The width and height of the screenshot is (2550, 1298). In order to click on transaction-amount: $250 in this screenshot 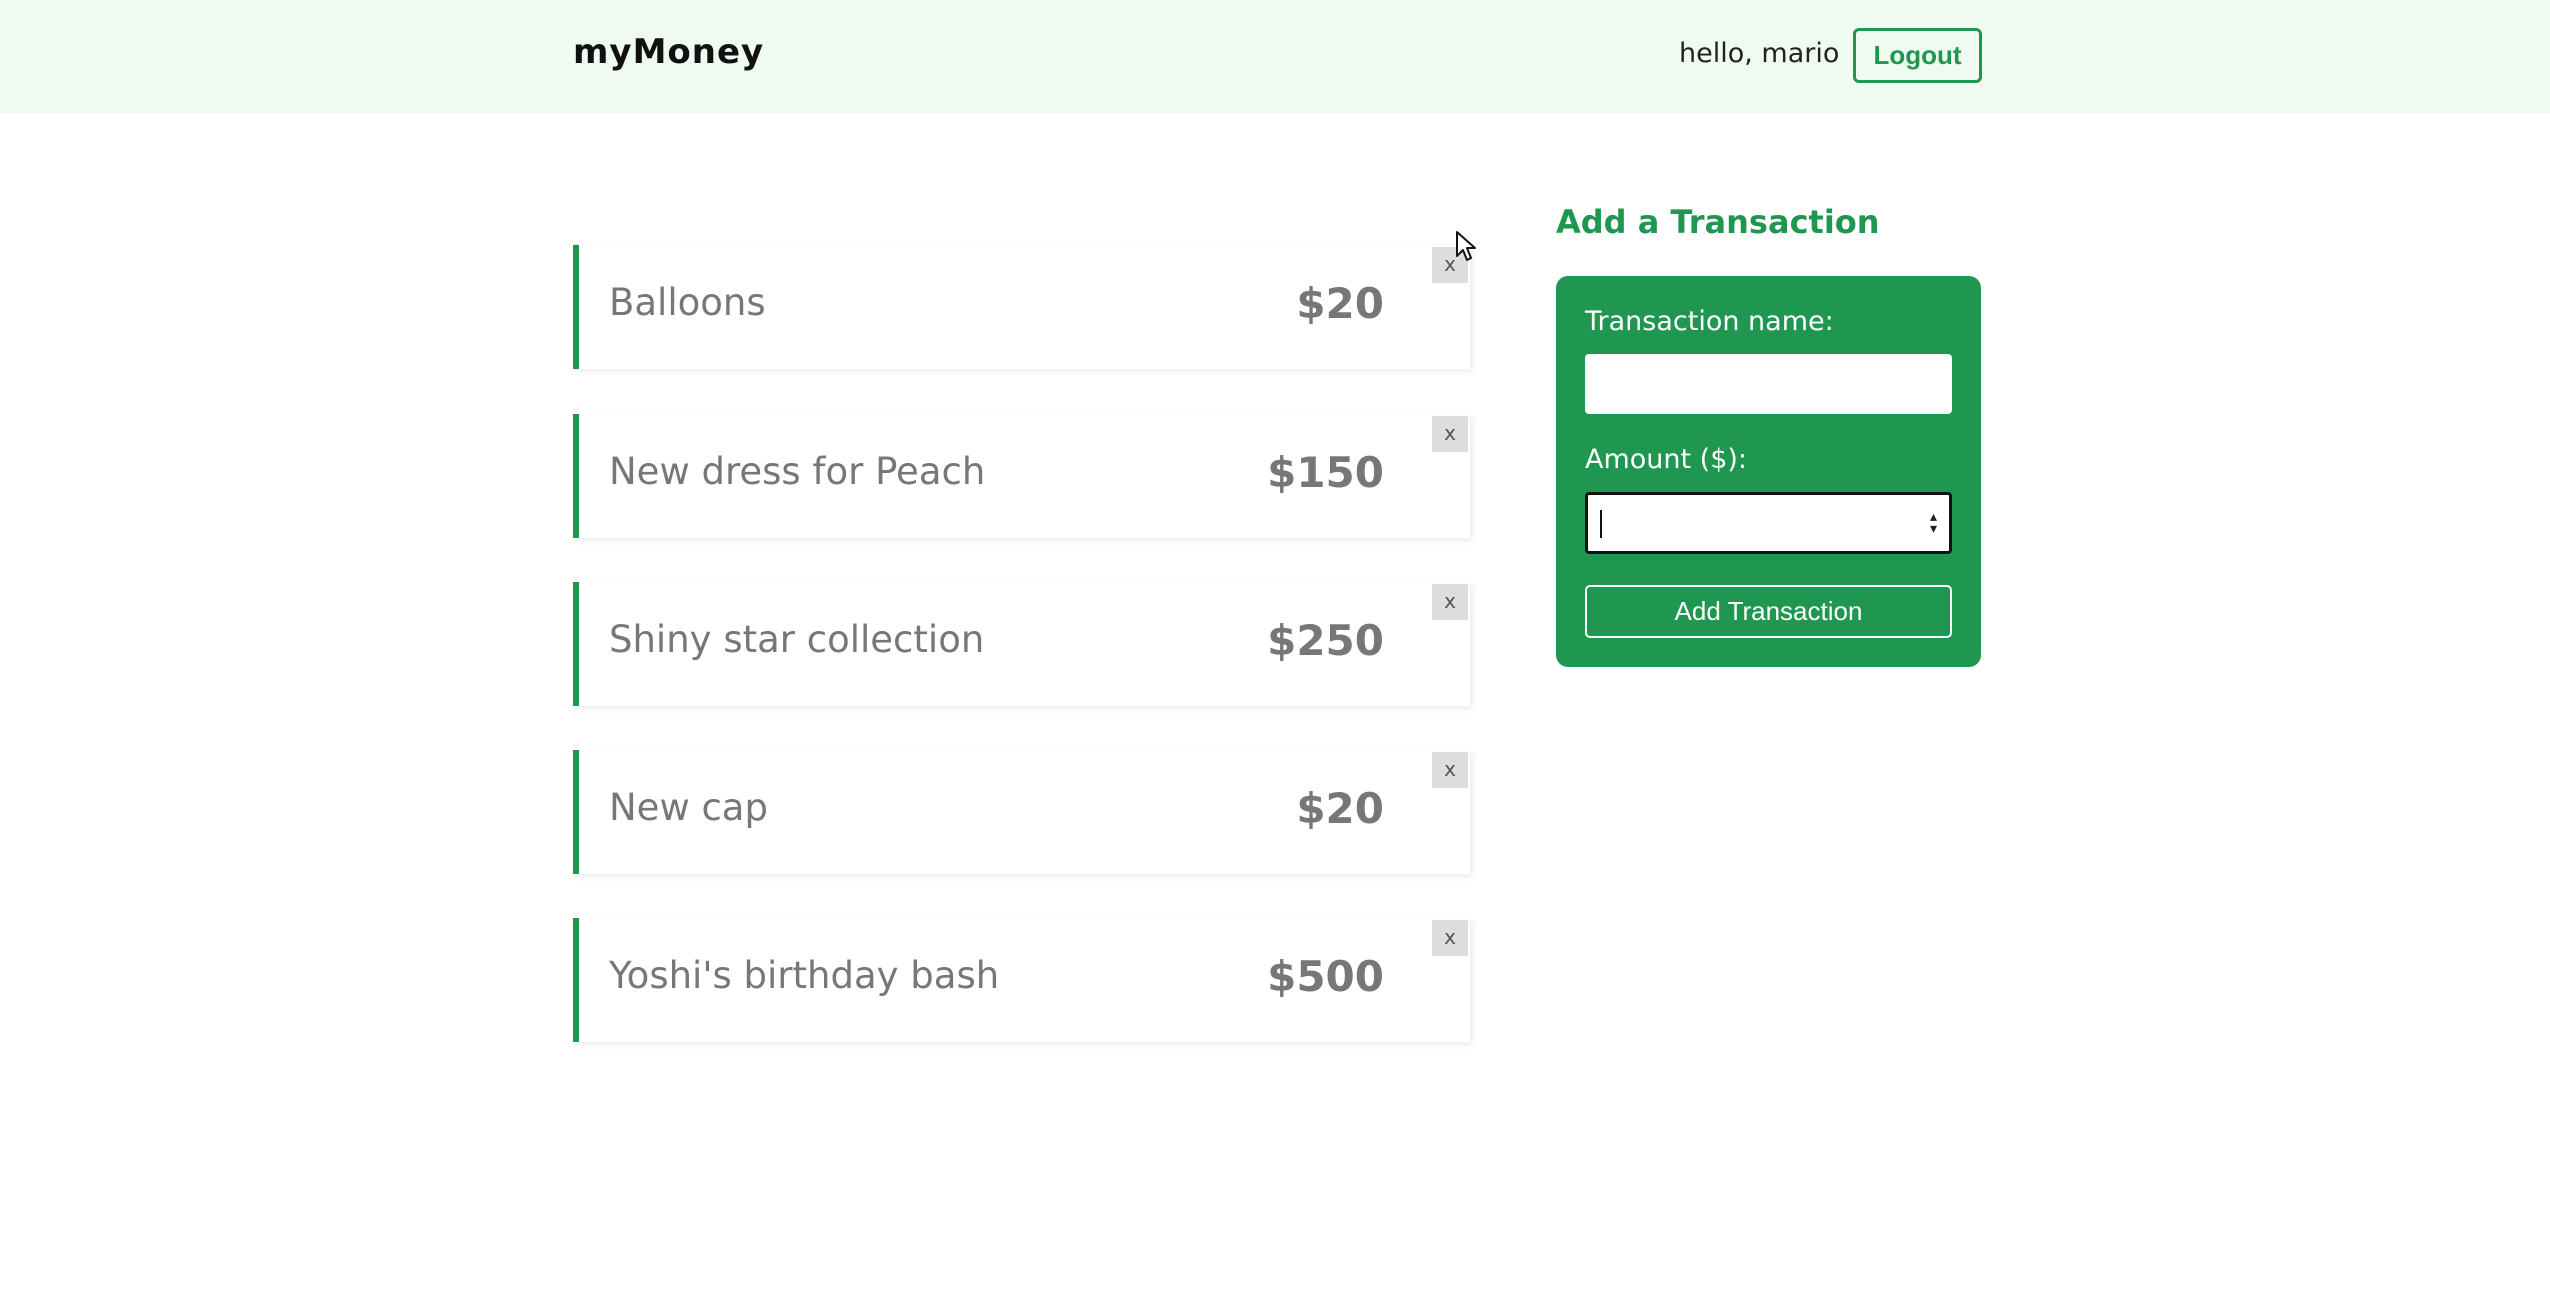, I will do `click(1325, 640)`.